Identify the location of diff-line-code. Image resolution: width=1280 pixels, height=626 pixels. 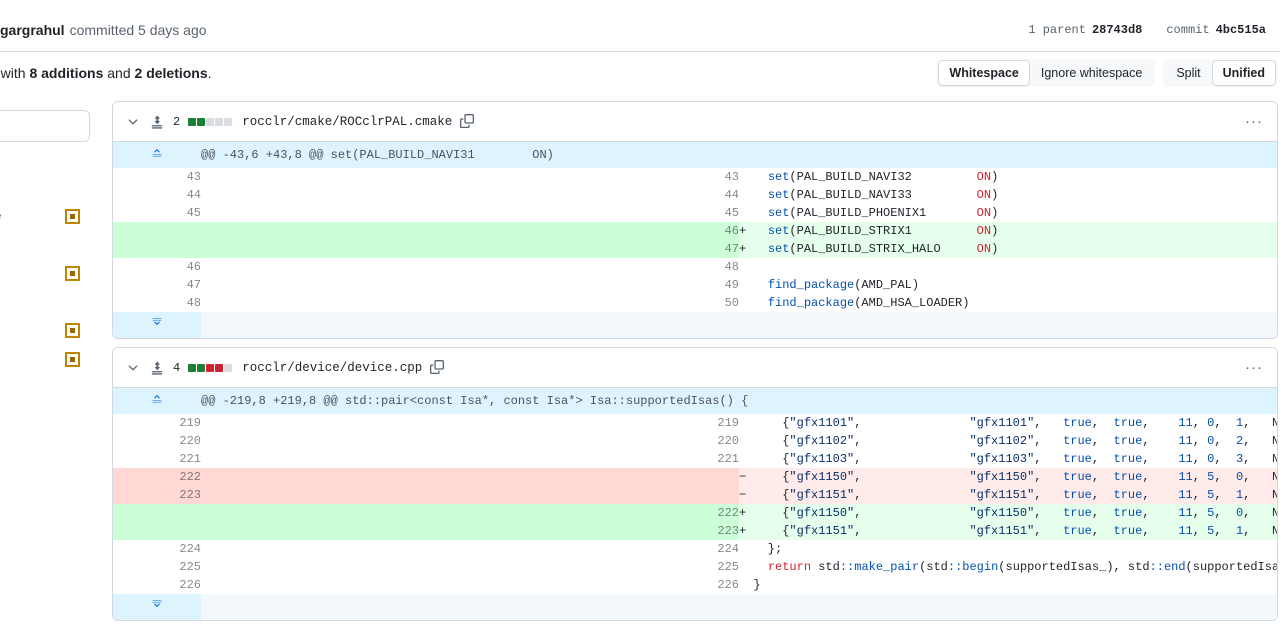
(1008, 267).